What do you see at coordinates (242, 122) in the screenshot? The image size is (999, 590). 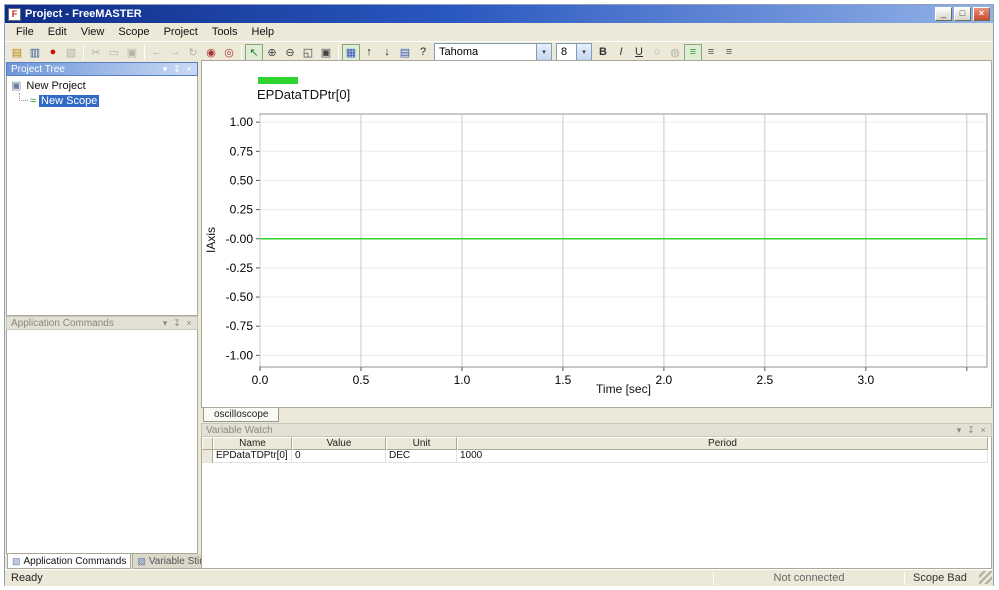 I see `svg-text: 1.00` at bounding box center [242, 122].